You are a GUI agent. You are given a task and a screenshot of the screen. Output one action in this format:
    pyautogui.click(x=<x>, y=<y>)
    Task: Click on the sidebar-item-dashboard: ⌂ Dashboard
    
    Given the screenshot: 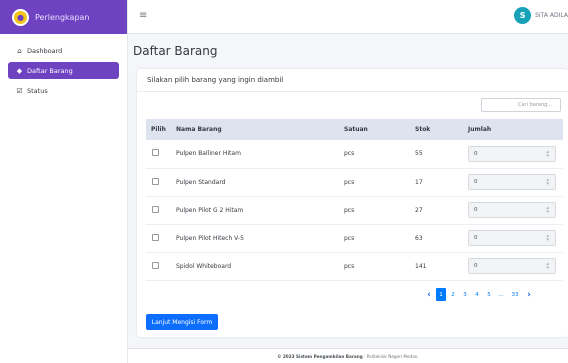 What is the action you would take?
    pyautogui.click(x=63, y=50)
    